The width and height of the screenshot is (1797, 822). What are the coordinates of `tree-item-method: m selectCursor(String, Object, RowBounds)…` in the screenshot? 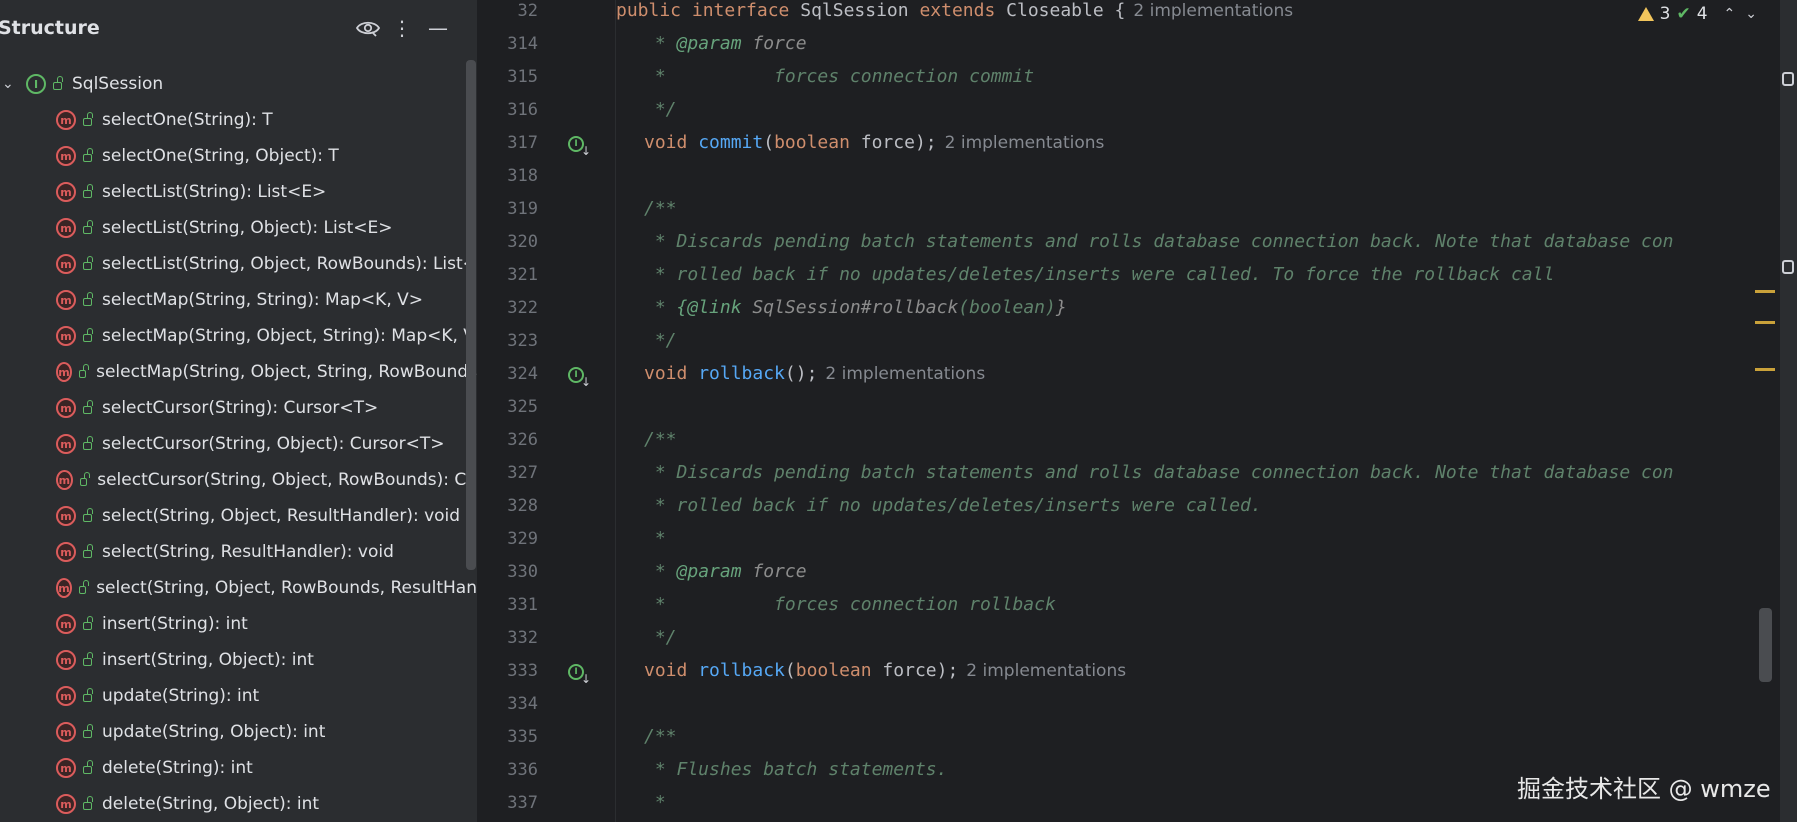 It's located at (238, 480).